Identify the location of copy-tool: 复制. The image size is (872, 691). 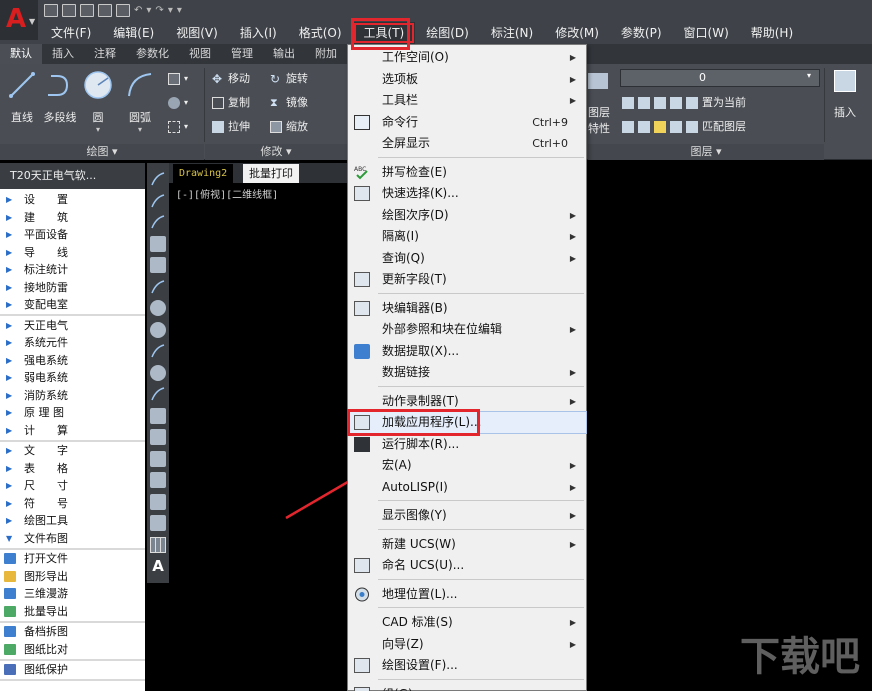
(231, 103).